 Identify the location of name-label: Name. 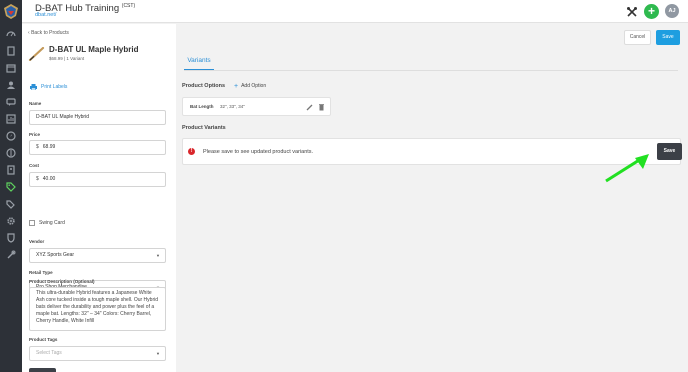
(35, 103).